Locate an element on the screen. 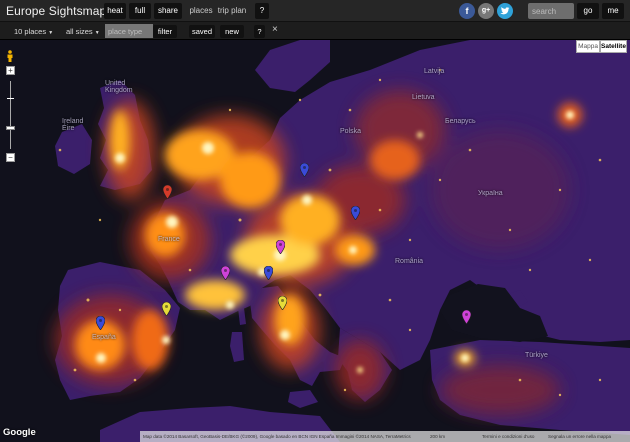 This screenshot has height=442, width=630. zoom-slider-handle is located at coordinates (10, 128).